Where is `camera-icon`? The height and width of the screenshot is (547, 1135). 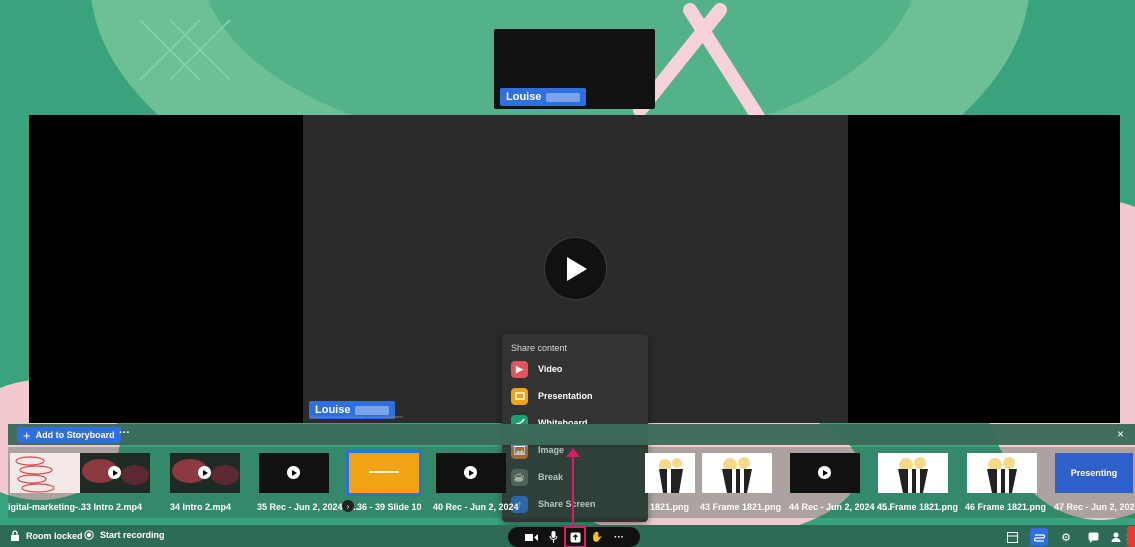 camera-icon is located at coordinates (531, 537).